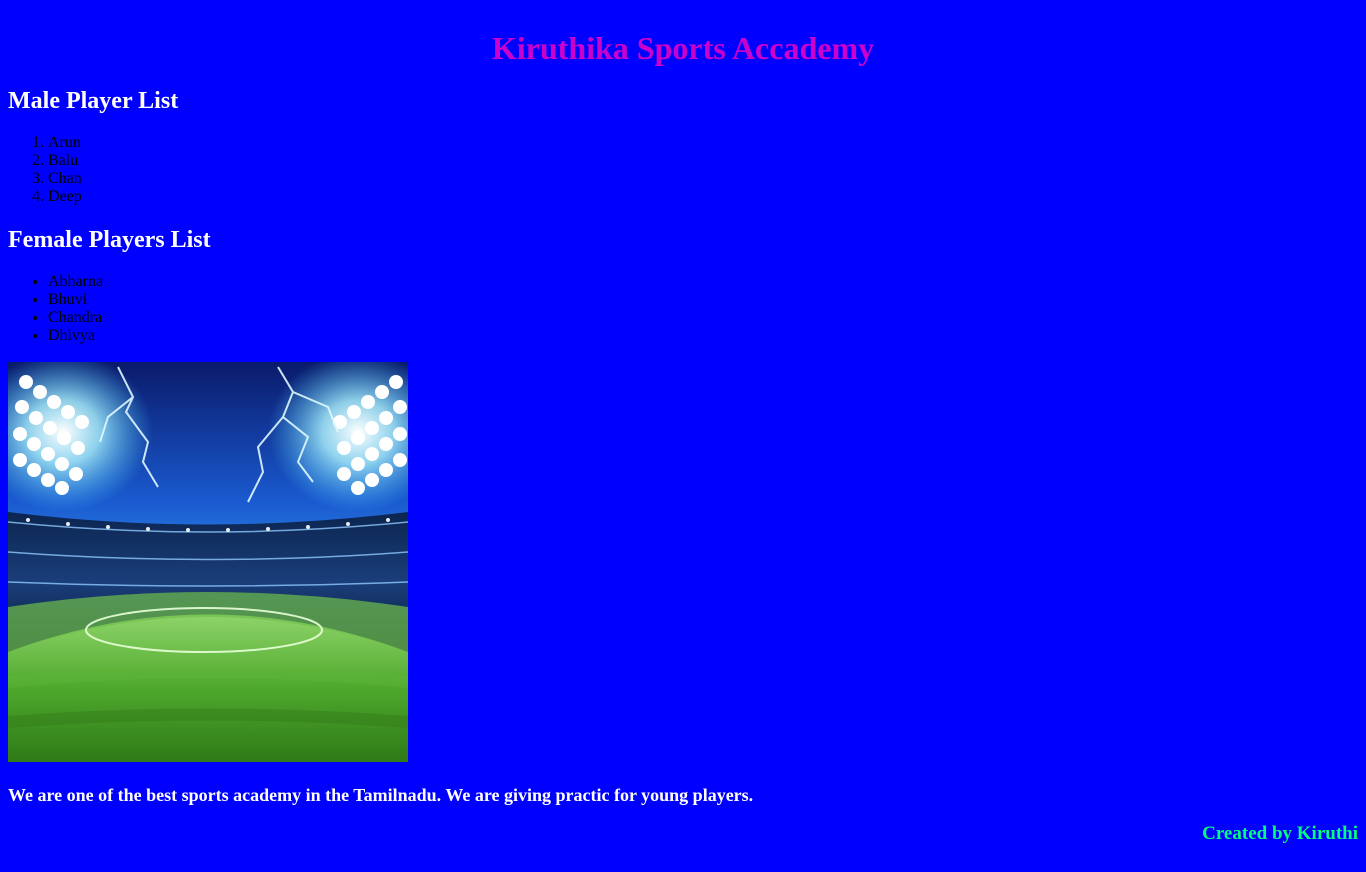 This screenshot has width=1366, height=872. I want to click on male-player-list: Arun Balu Chan Deep, so click(45, 170).